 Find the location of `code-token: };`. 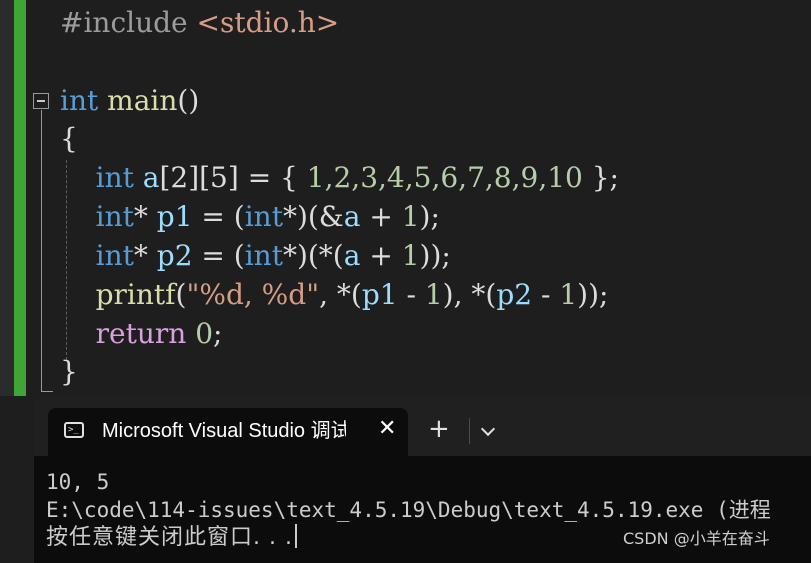

code-token: }; is located at coordinates (600, 177).